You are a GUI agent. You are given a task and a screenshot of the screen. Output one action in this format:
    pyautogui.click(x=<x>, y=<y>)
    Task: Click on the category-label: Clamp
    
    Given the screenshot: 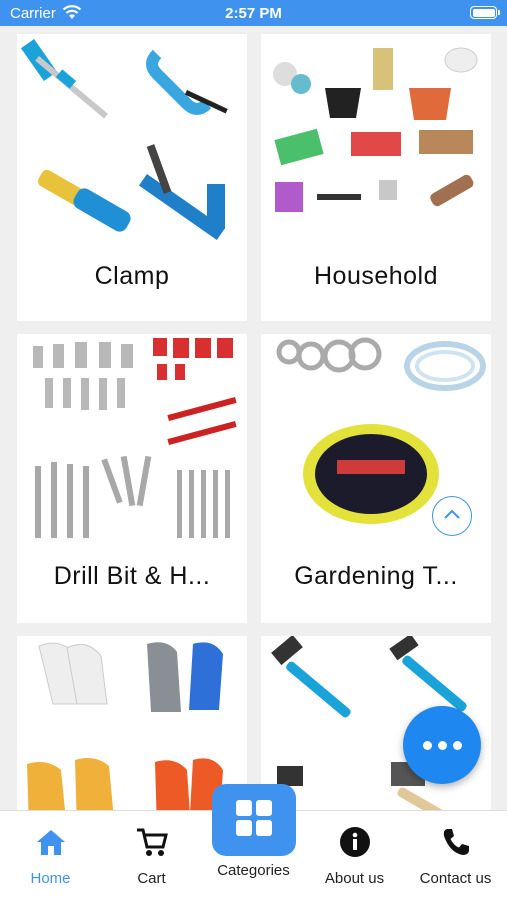 What is the action you would take?
    pyautogui.click(x=132, y=276)
    